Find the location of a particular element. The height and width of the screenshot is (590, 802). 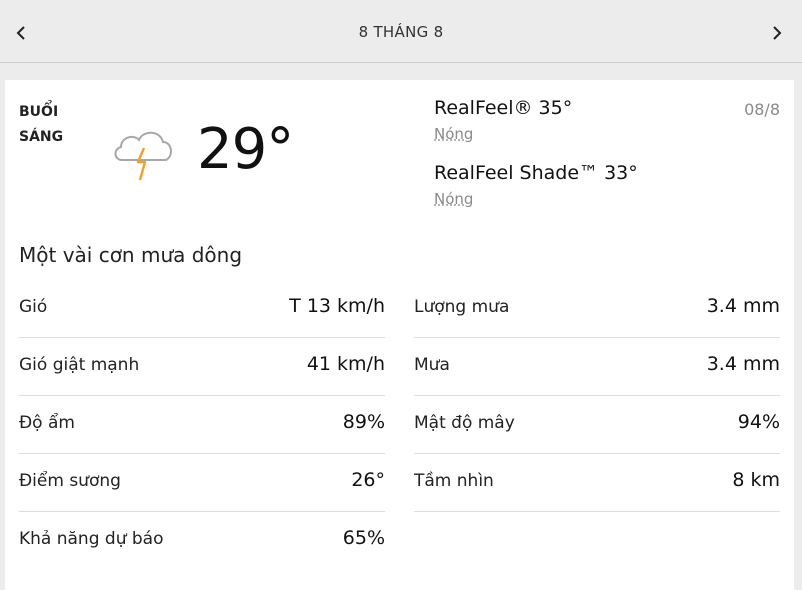

detail-label: Tầm nhìn is located at coordinates (454, 481).